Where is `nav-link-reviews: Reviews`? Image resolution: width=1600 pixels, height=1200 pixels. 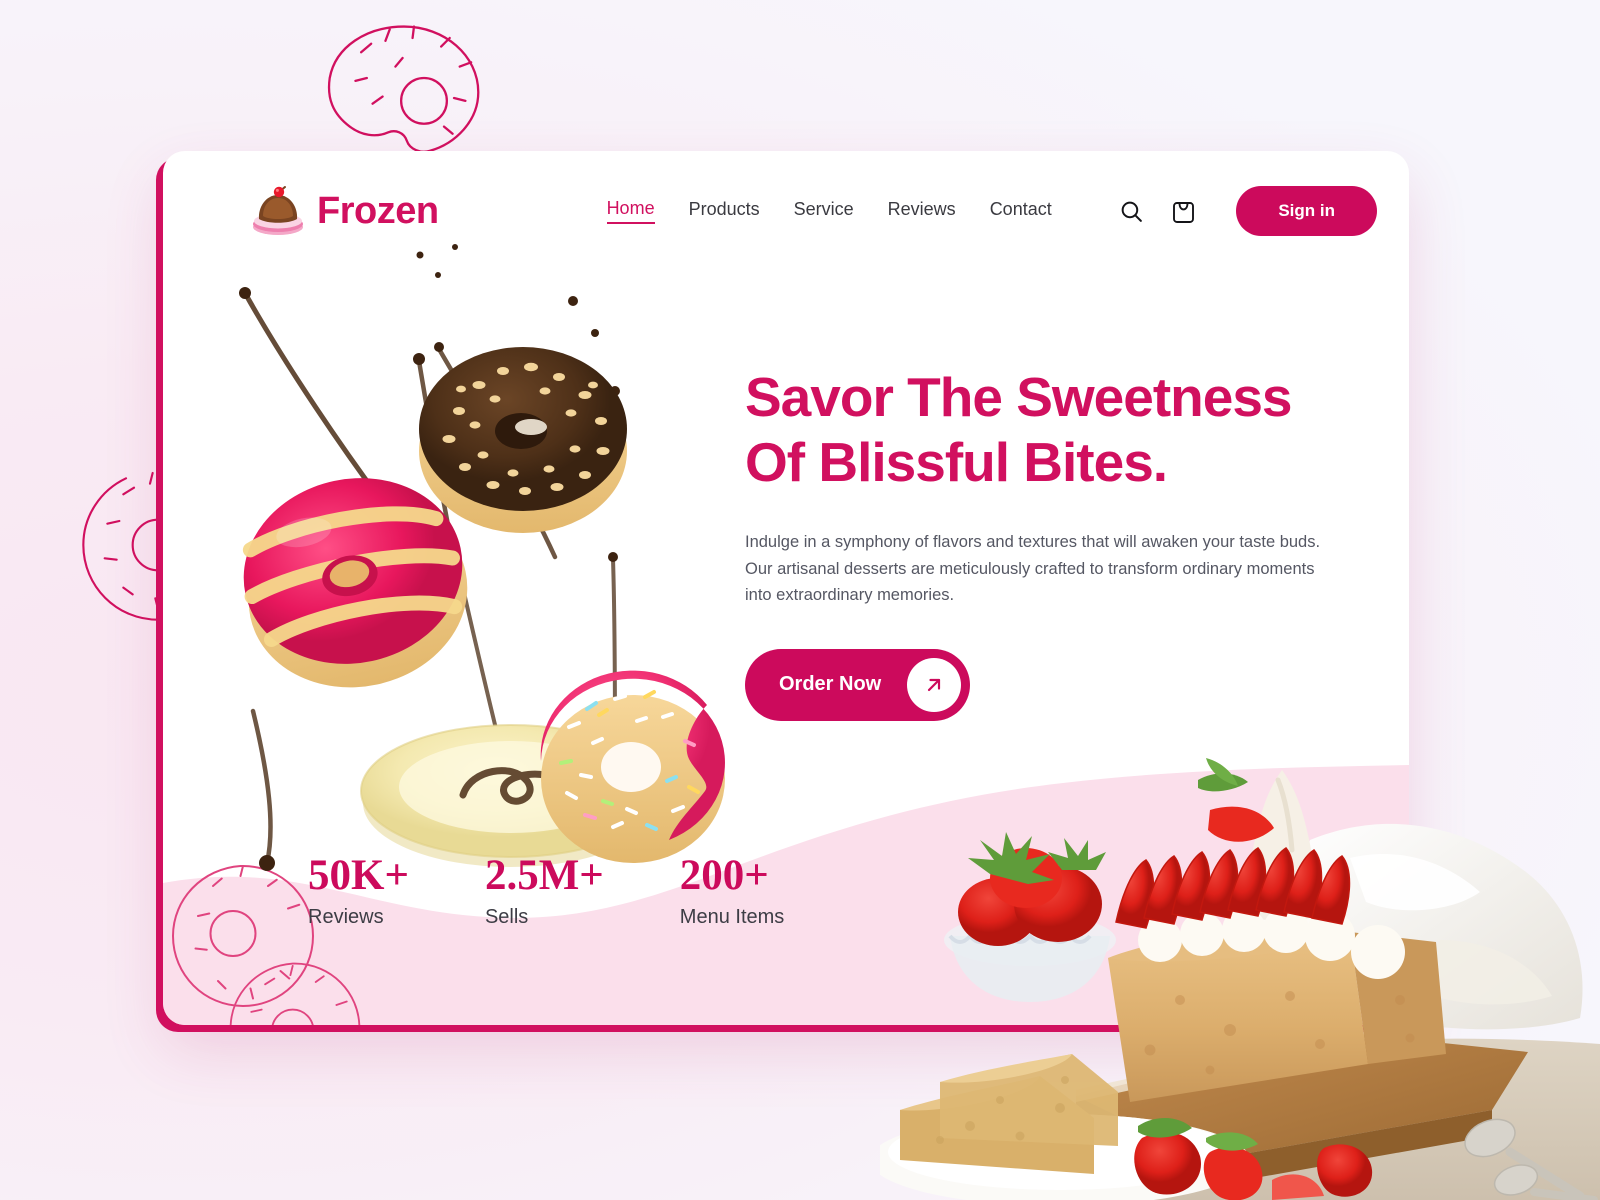
nav-link-reviews: Reviews is located at coordinates (922, 211).